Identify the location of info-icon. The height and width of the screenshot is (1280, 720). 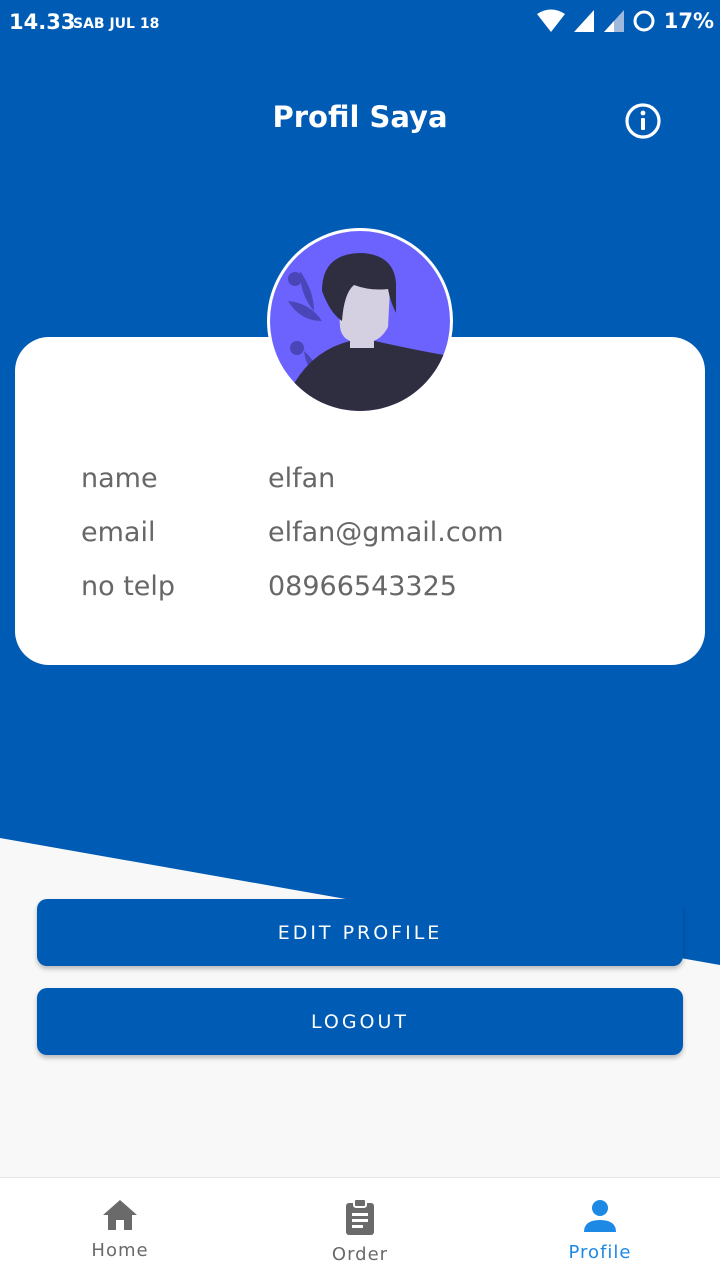
(643, 121).